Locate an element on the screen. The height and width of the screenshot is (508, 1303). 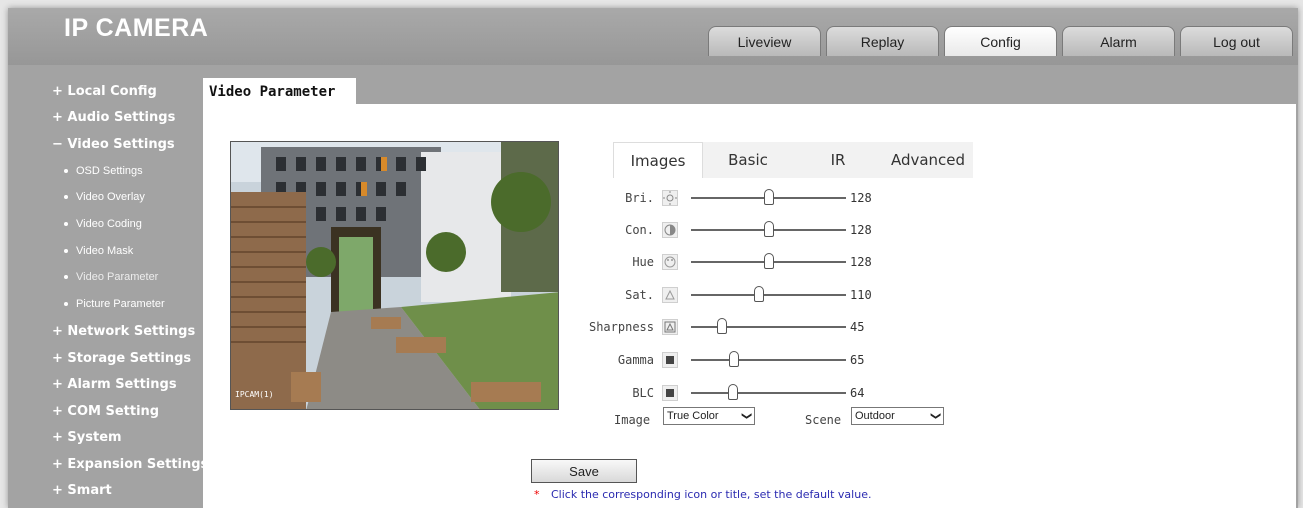
tab-logout: Log out is located at coordinates (1236, 41).